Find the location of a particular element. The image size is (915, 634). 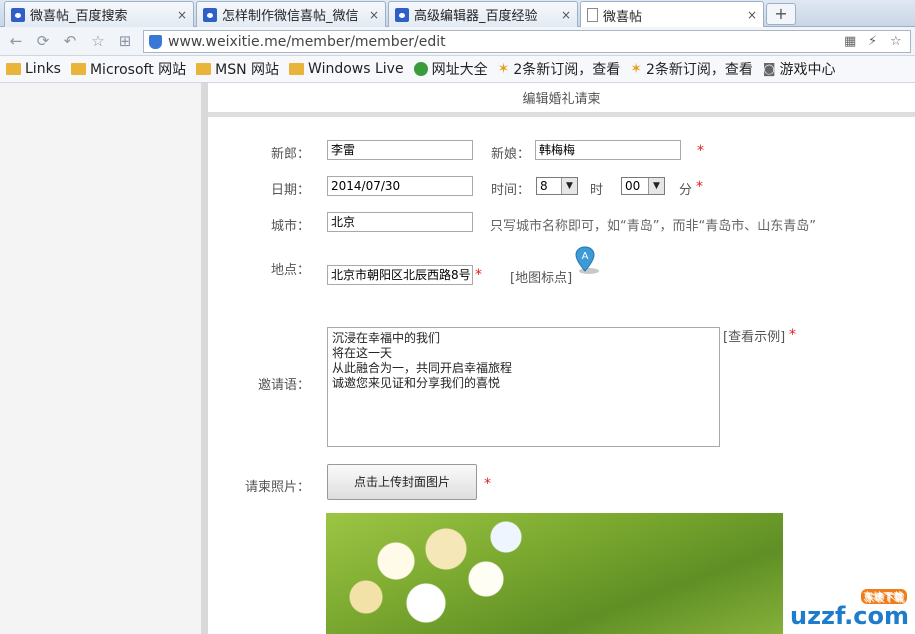

bookmark-label: Microsoft 网站 is located at coordinates (138, 70).